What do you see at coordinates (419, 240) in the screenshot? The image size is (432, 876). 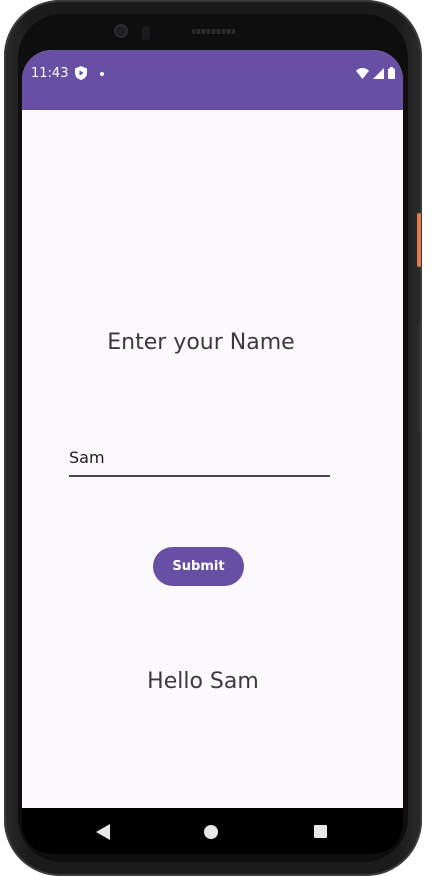 I see `power-button` at bounding box center [419, 240].